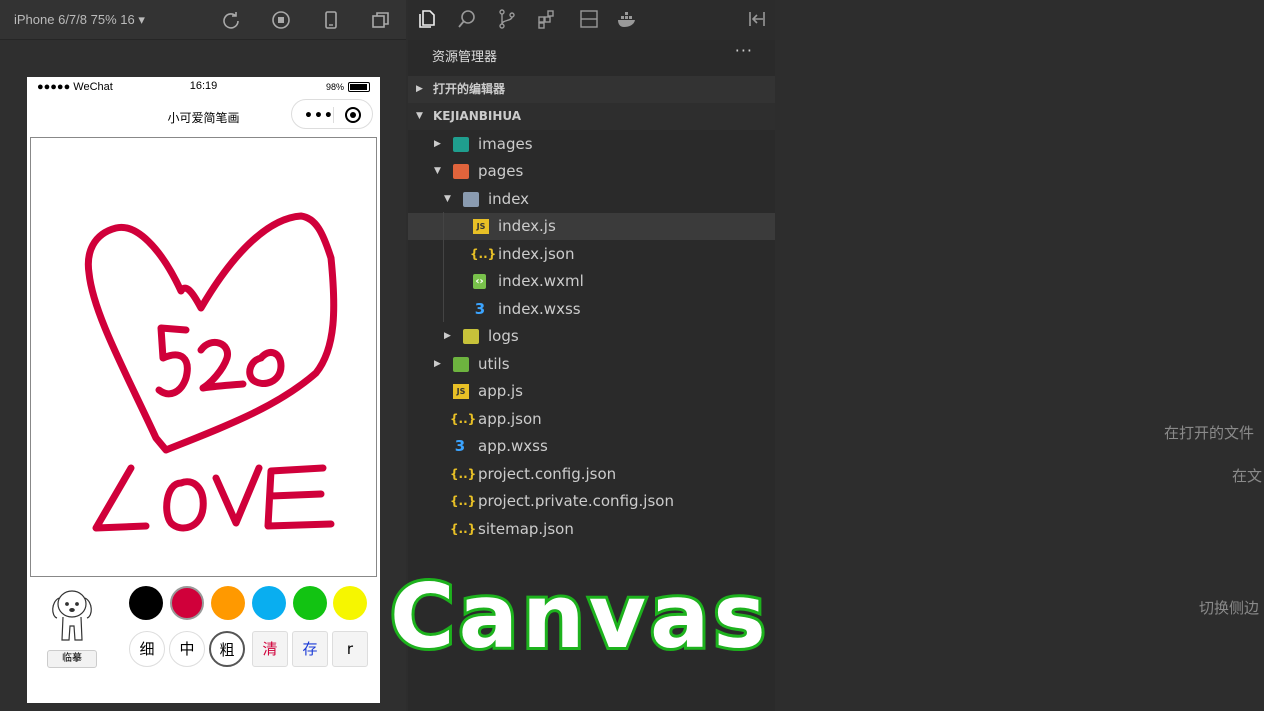  What do you see at coordinates (507, 19) in the screenshot?
I see `source-control-icon` at bounding box center [507, 19].